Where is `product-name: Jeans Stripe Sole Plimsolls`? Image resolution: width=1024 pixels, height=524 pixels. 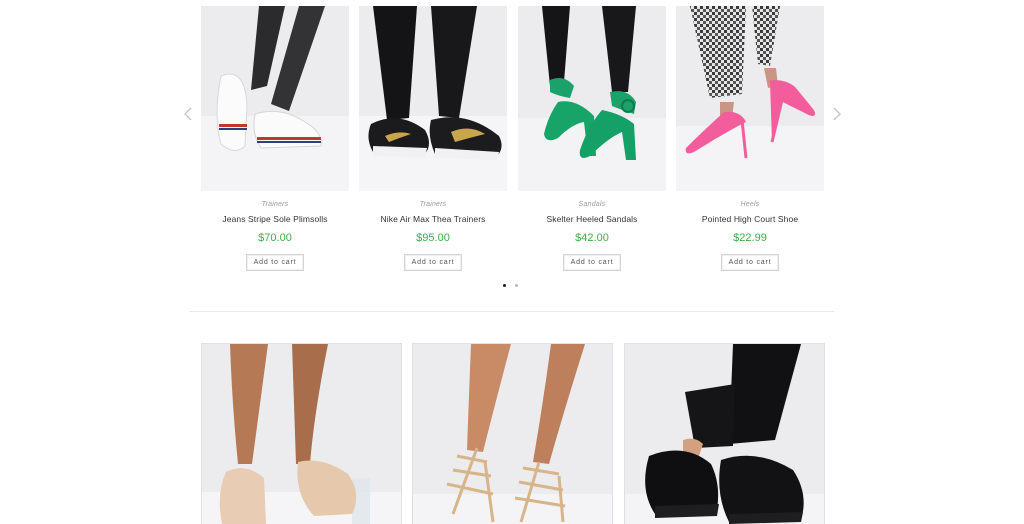
product-name: Jeans Stripe Sole Plimsolls is located at coordinates (275, 219).